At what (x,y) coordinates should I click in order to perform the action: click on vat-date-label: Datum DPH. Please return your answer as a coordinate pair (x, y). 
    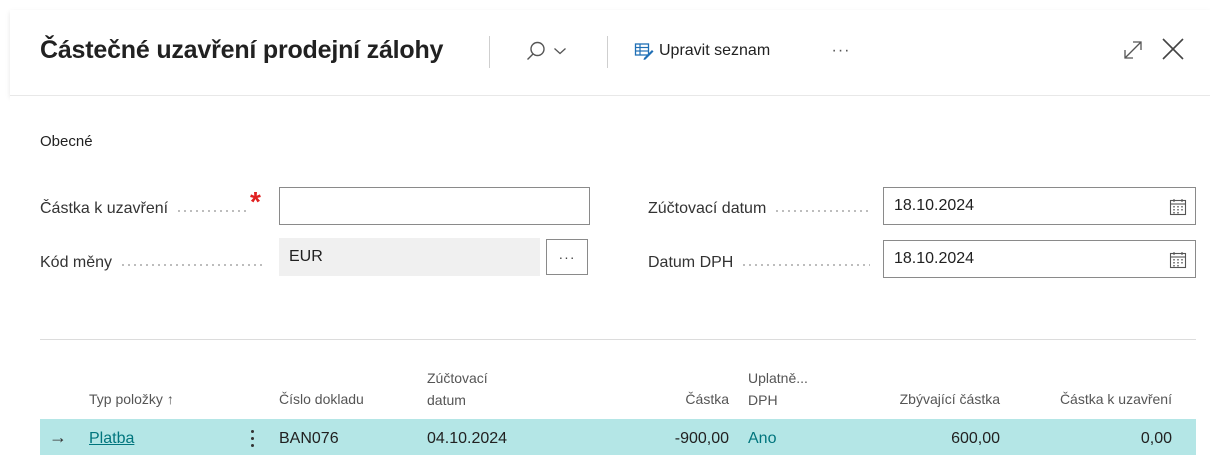
    Looking at the image, I should click on (759, 263).